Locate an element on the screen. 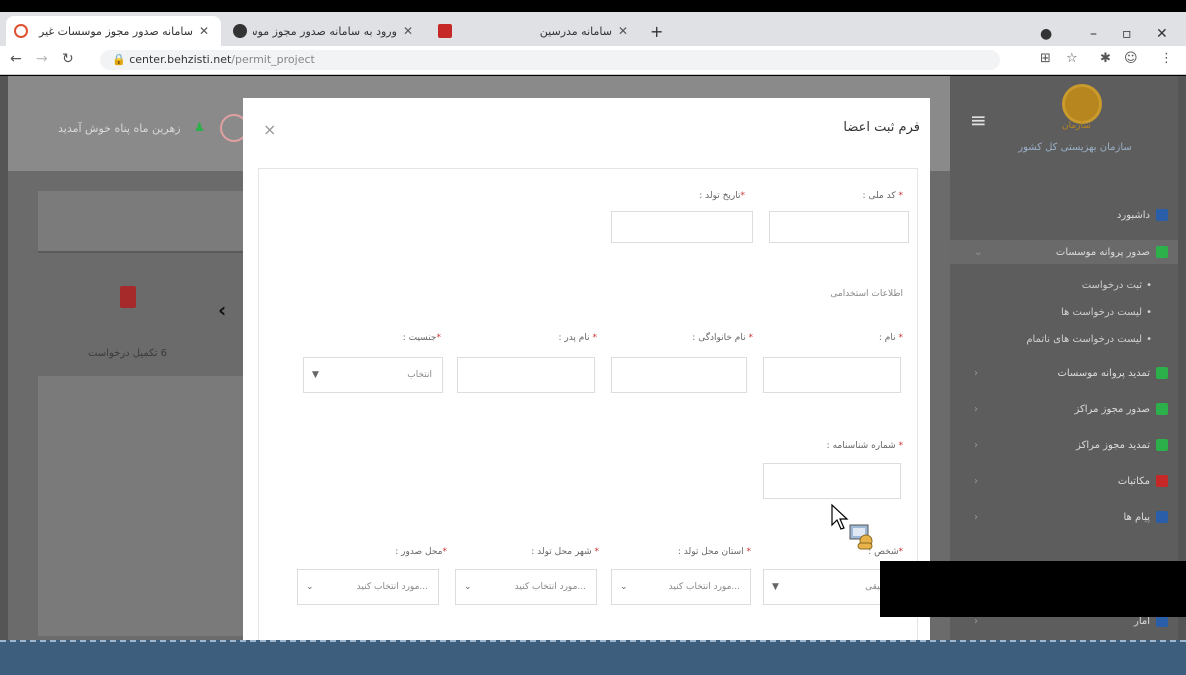  url-path: /permit_project is located at coordinates (273, 59).